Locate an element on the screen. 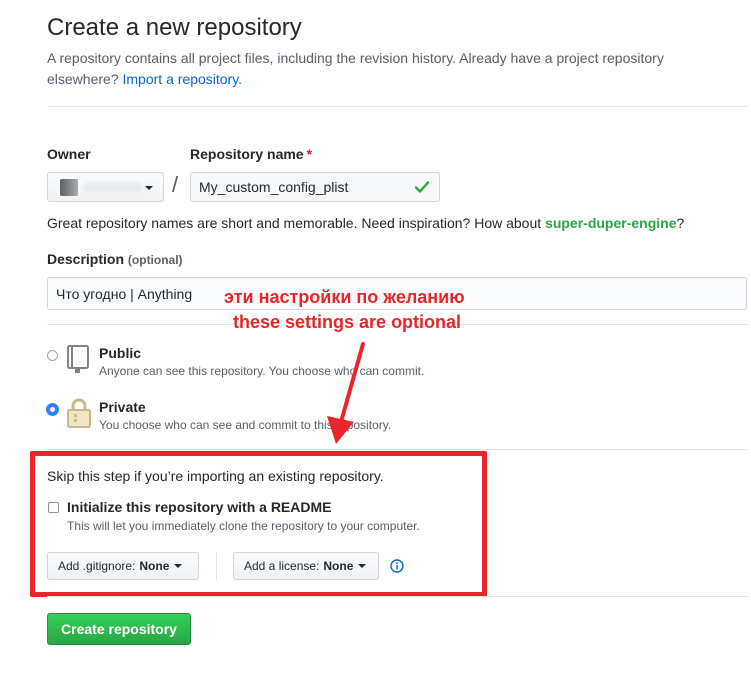  optional-settings-highlight is located at coordinates (258, 524).